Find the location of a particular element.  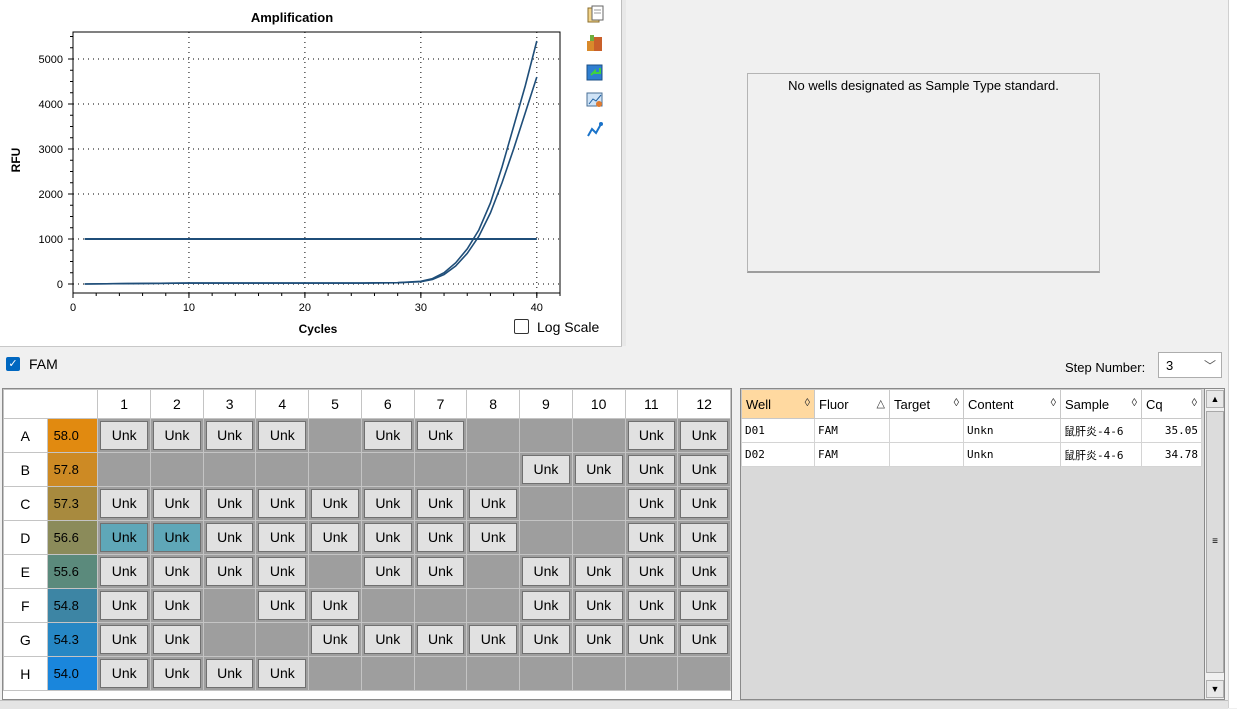

scroll-thumb: ≡ is located at coordinates (1215, 542).